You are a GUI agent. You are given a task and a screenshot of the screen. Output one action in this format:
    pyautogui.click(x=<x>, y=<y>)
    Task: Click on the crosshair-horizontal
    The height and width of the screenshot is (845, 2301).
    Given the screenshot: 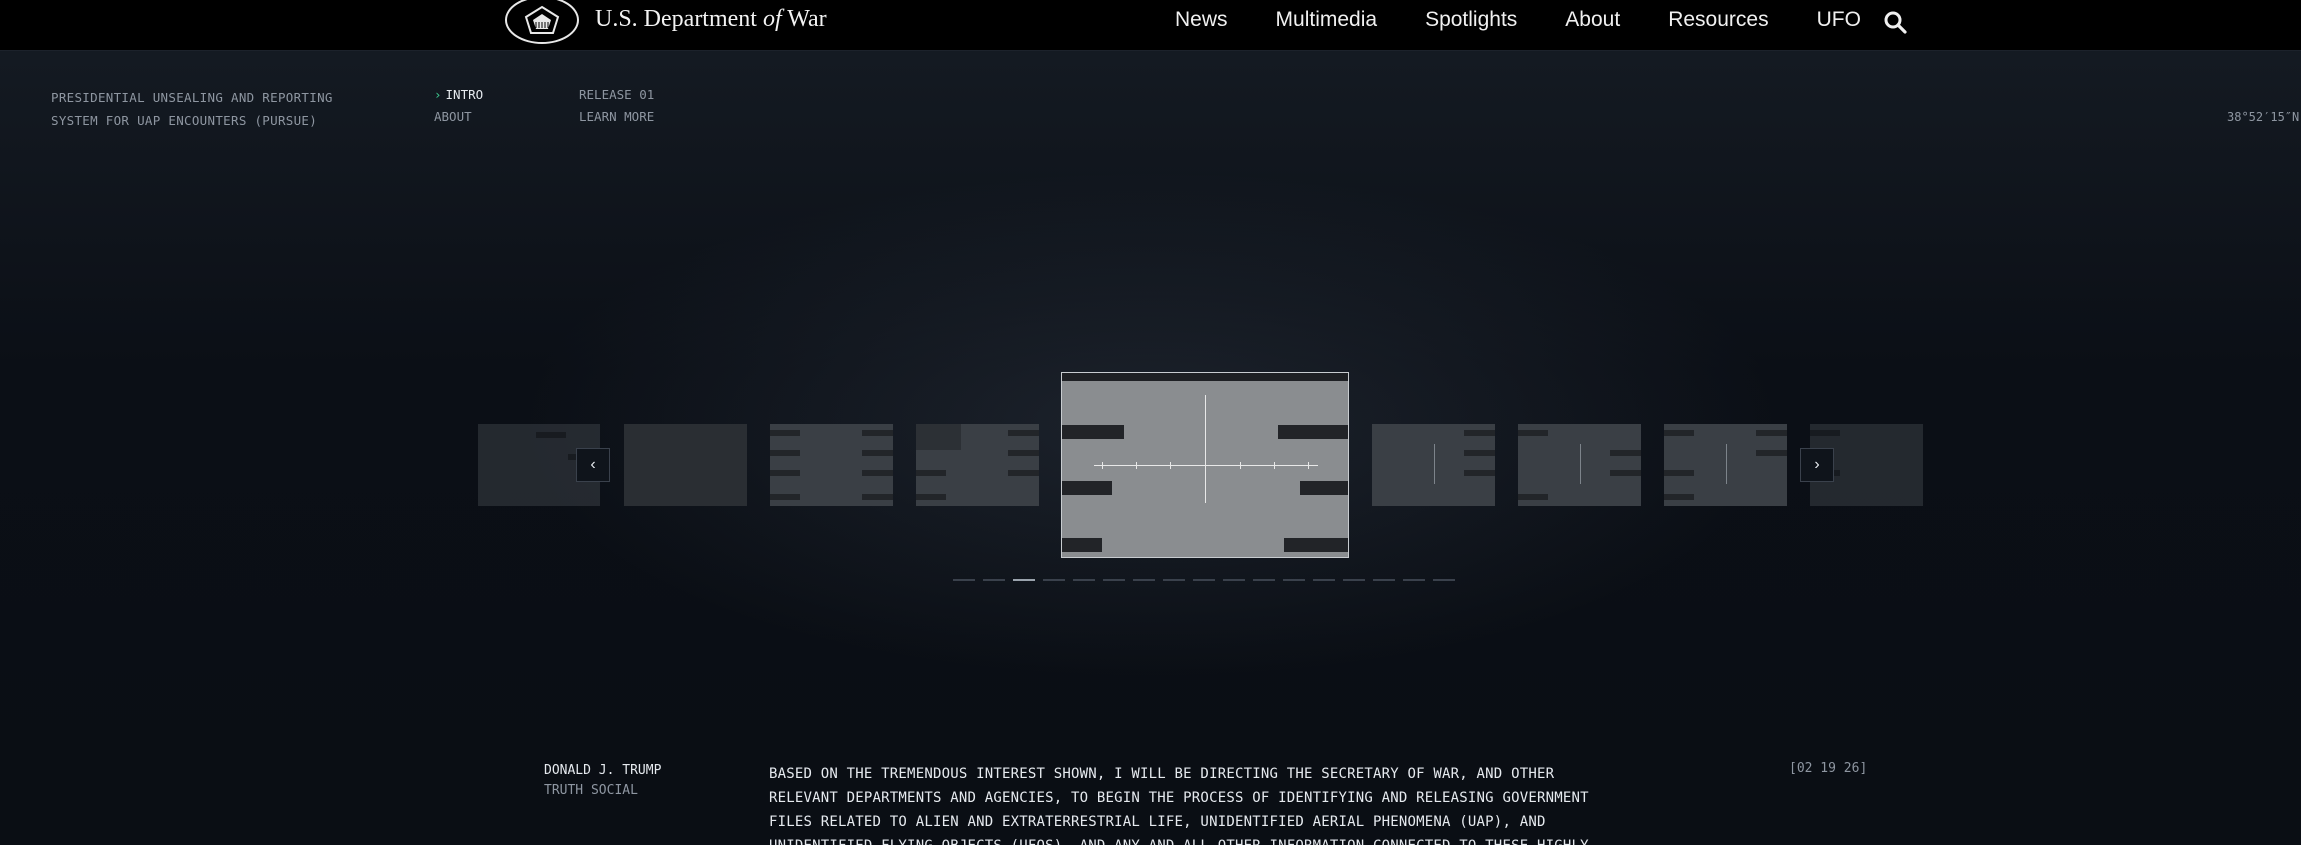 What is the action you would take?
    pyautogui.click(x=1206, y=465)
    